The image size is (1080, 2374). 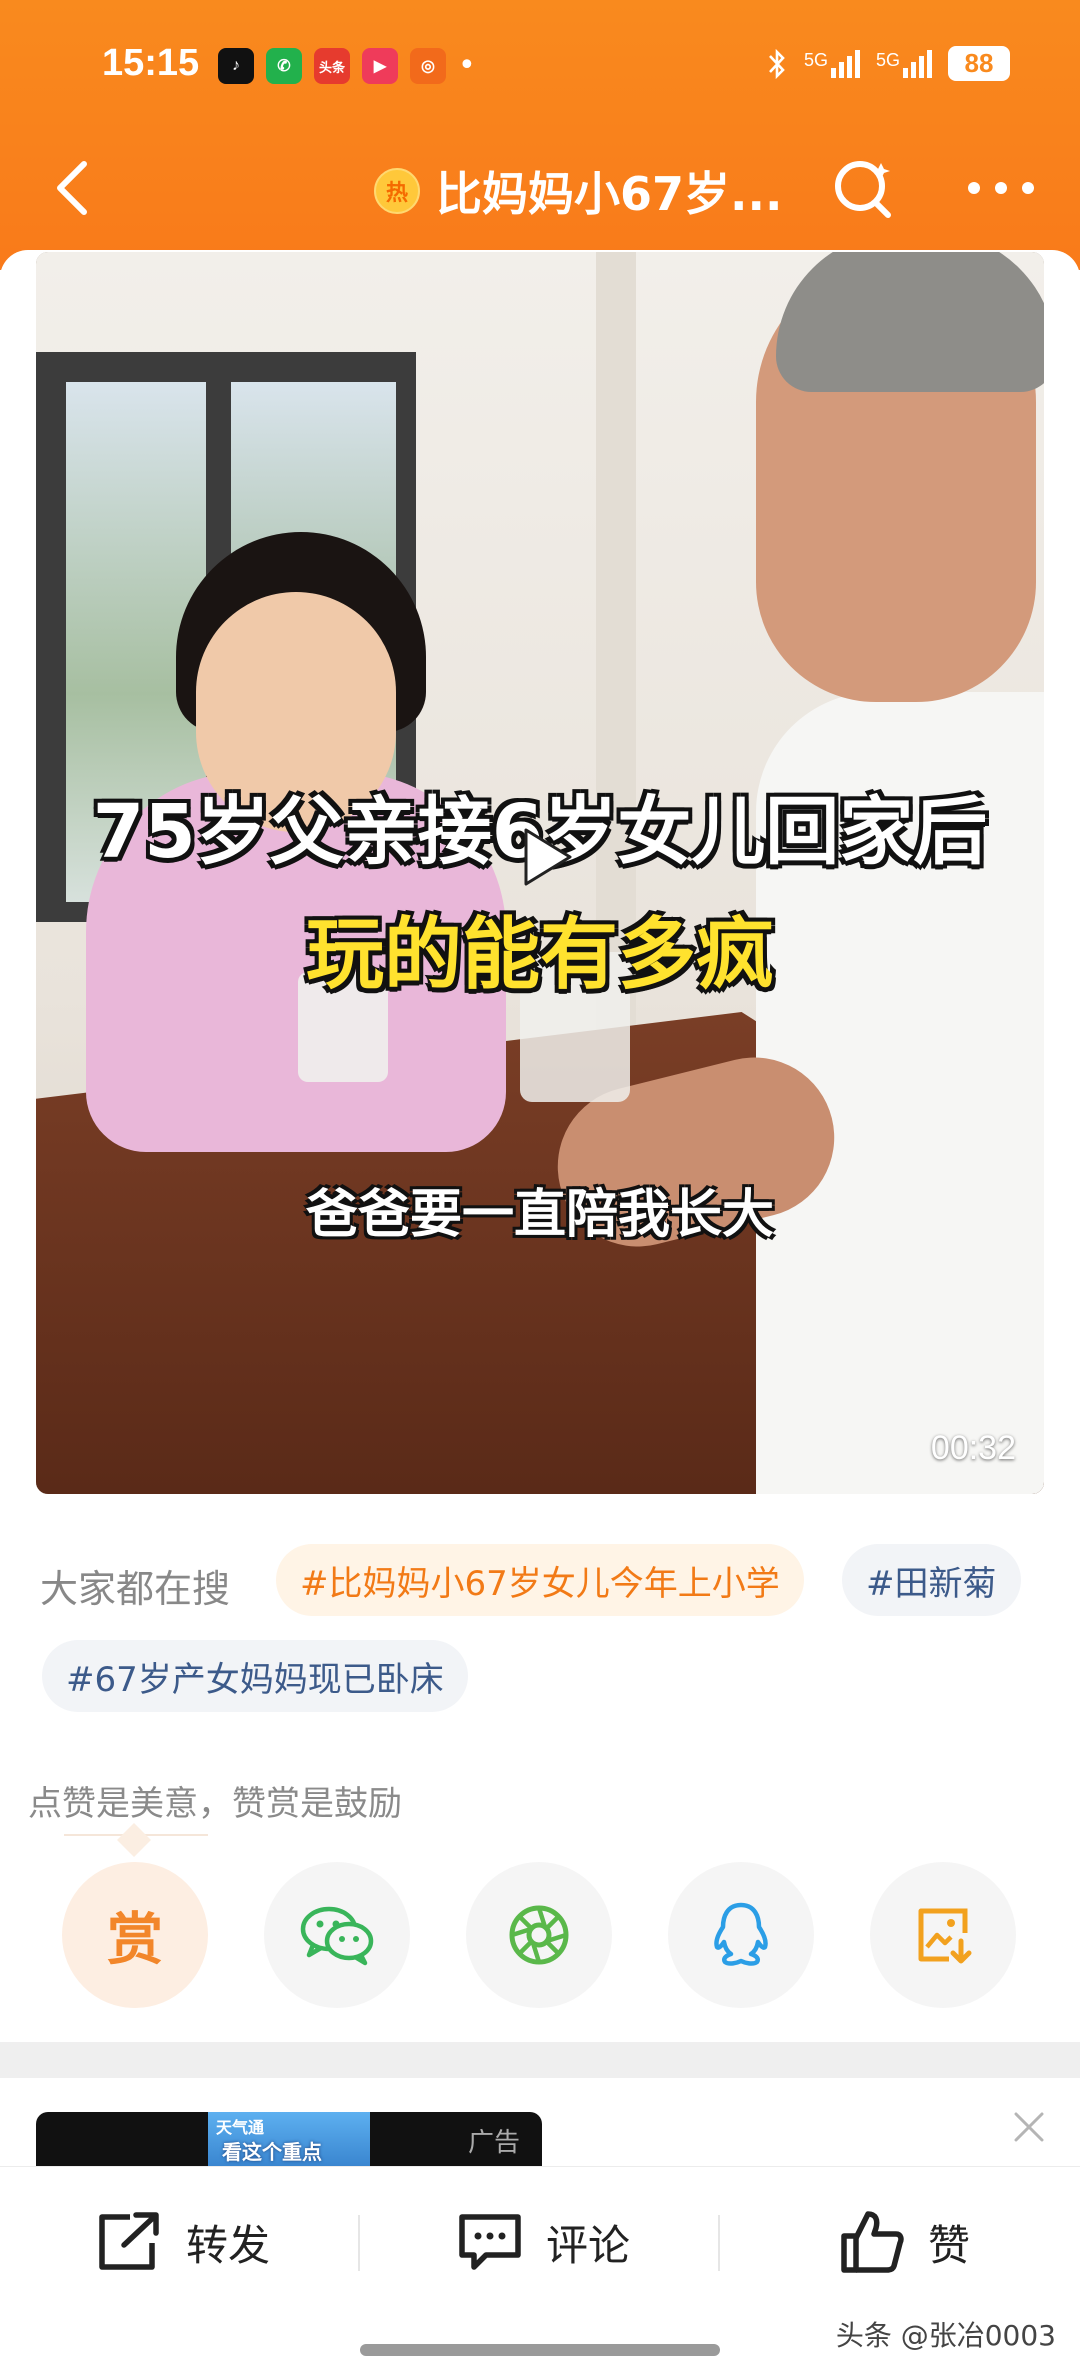 I want to click on comment-icon, so click(x=490, y=2242).